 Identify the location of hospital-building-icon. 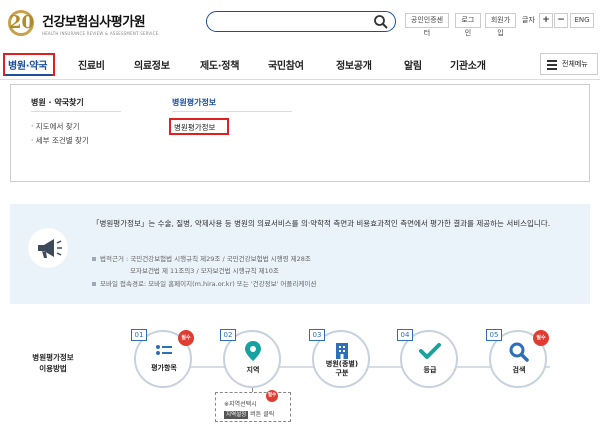
(342, 351).